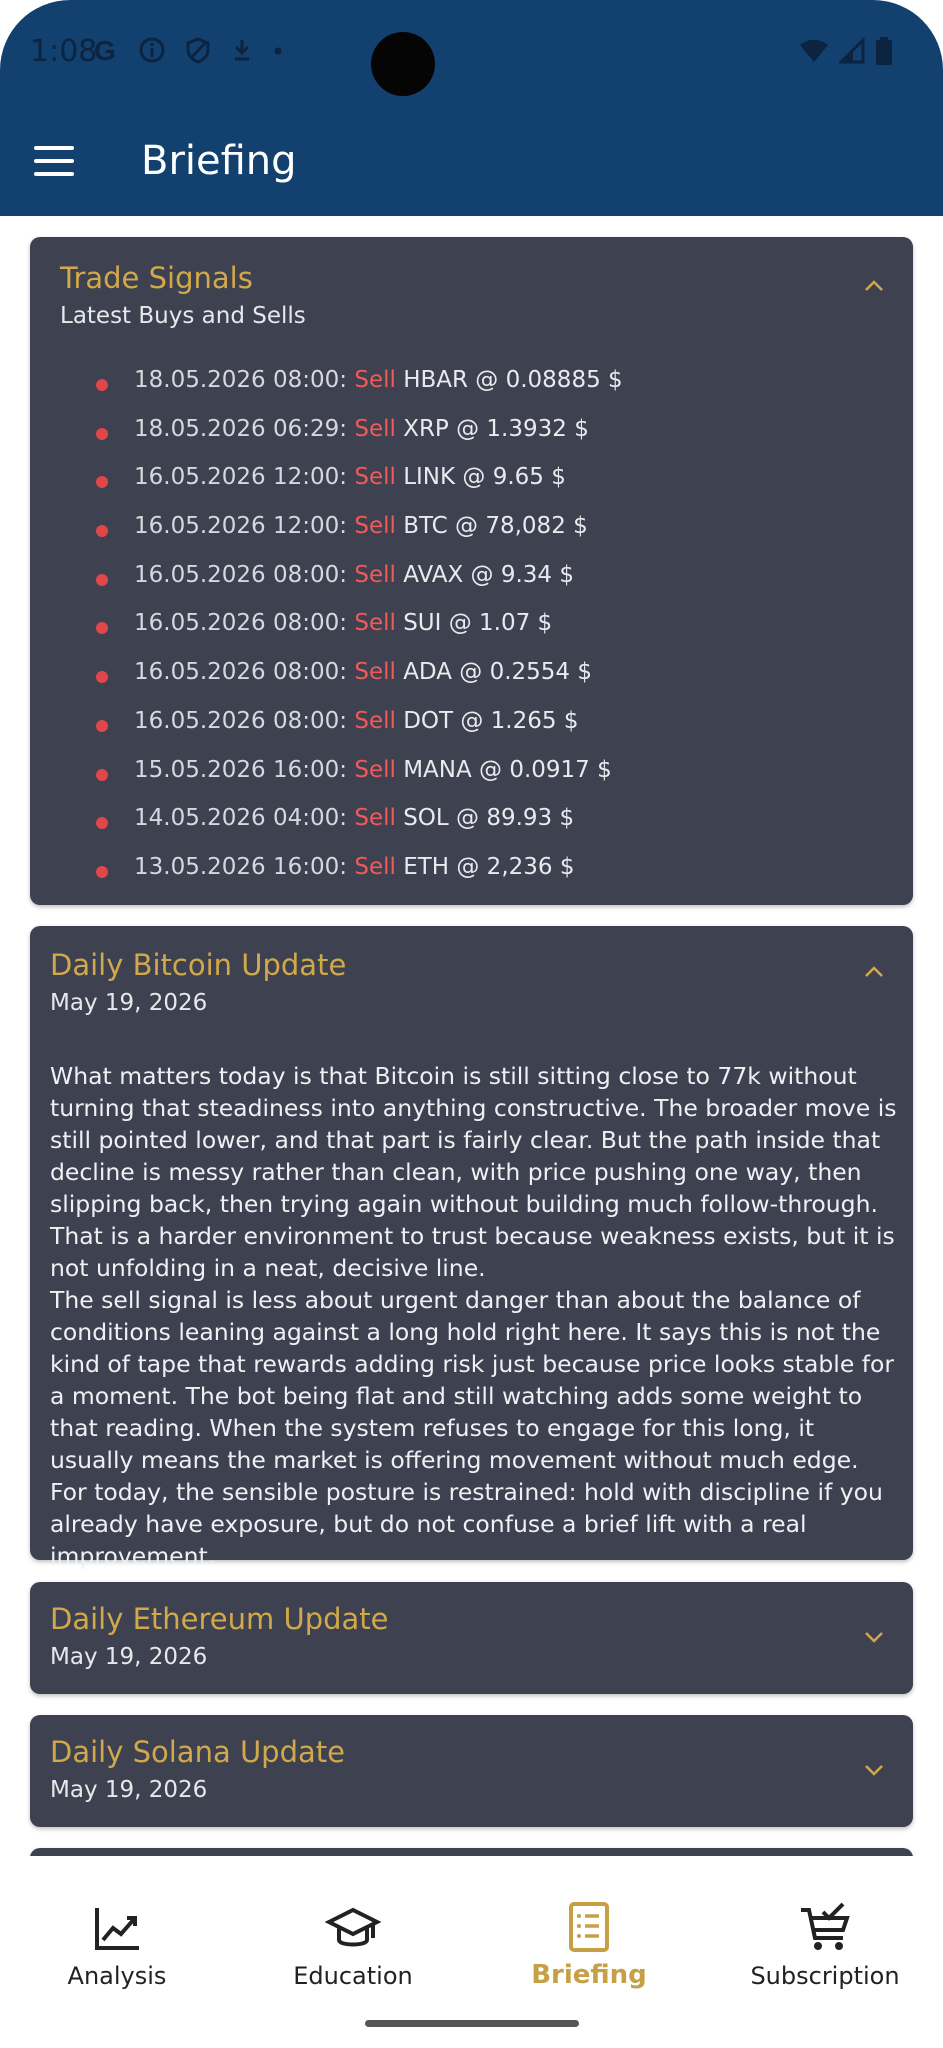 The height and width of the screenshot is (2048, 943). I want to click on signal-datetime: 14.05.2026 04:00:, so click(241, 818).